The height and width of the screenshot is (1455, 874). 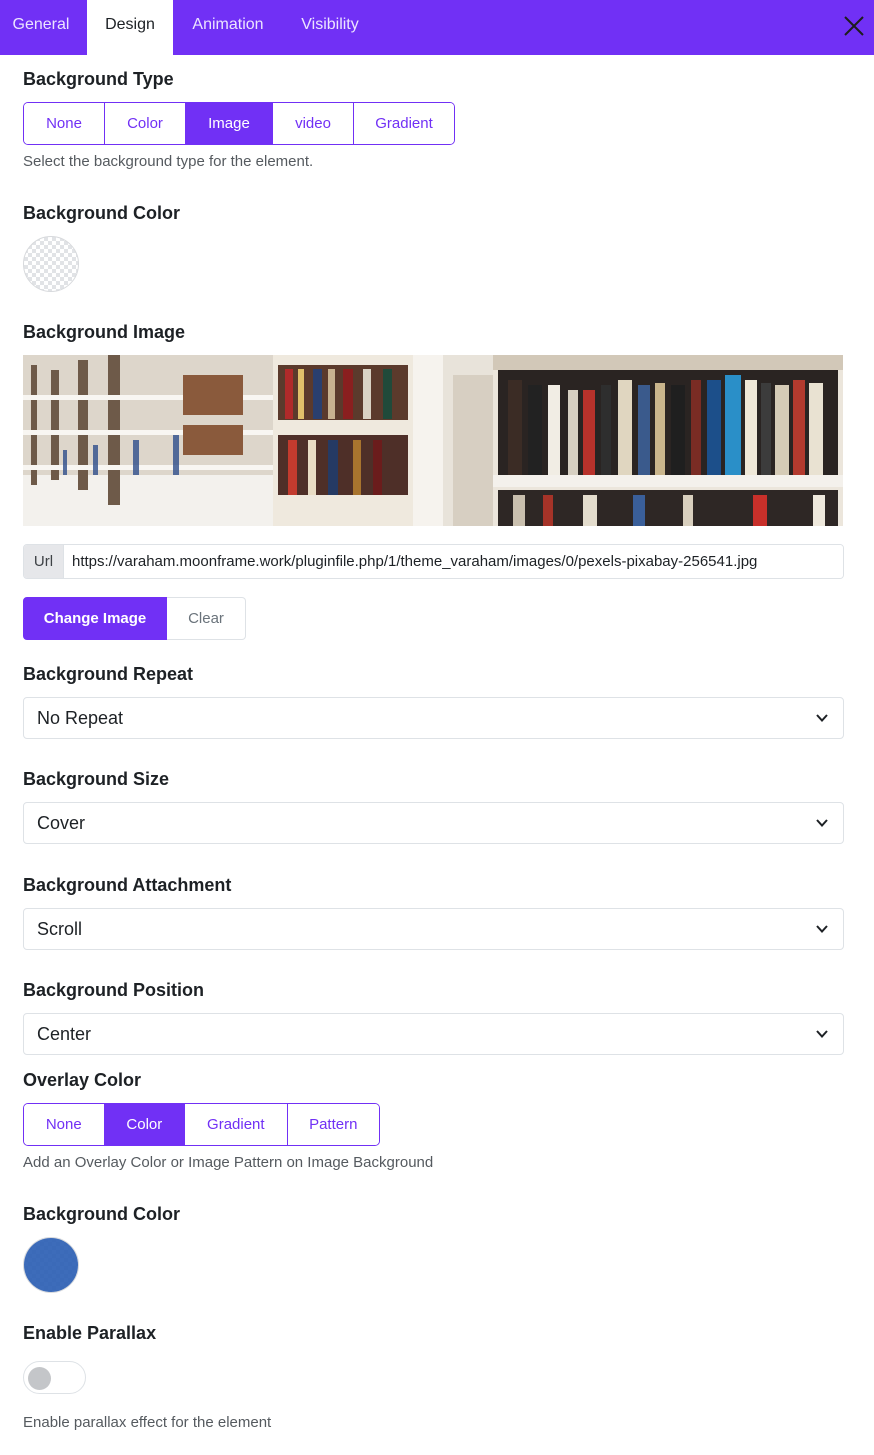 What do you see at coordinates (102, 1214) in the screenshot?
I see `overlay-background-color-label: Background Color` at bounding box center [102, 1214].